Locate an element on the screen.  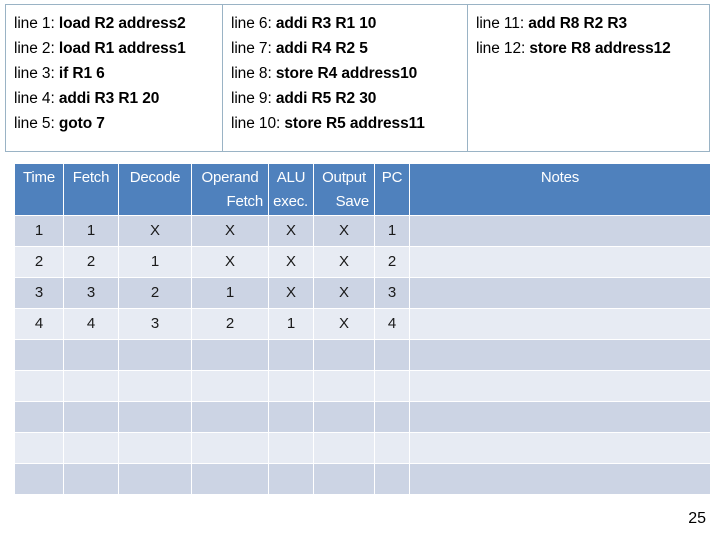
pipeline-header-line2: Save is located at coordinates (352, 201).